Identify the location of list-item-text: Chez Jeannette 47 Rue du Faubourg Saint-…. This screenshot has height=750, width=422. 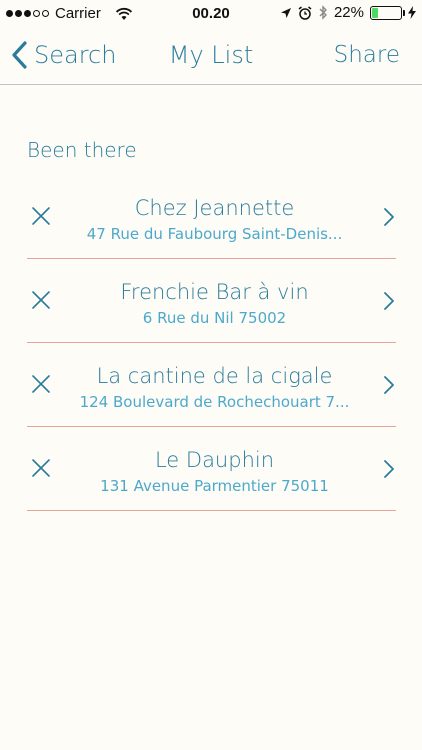
(214, 220).